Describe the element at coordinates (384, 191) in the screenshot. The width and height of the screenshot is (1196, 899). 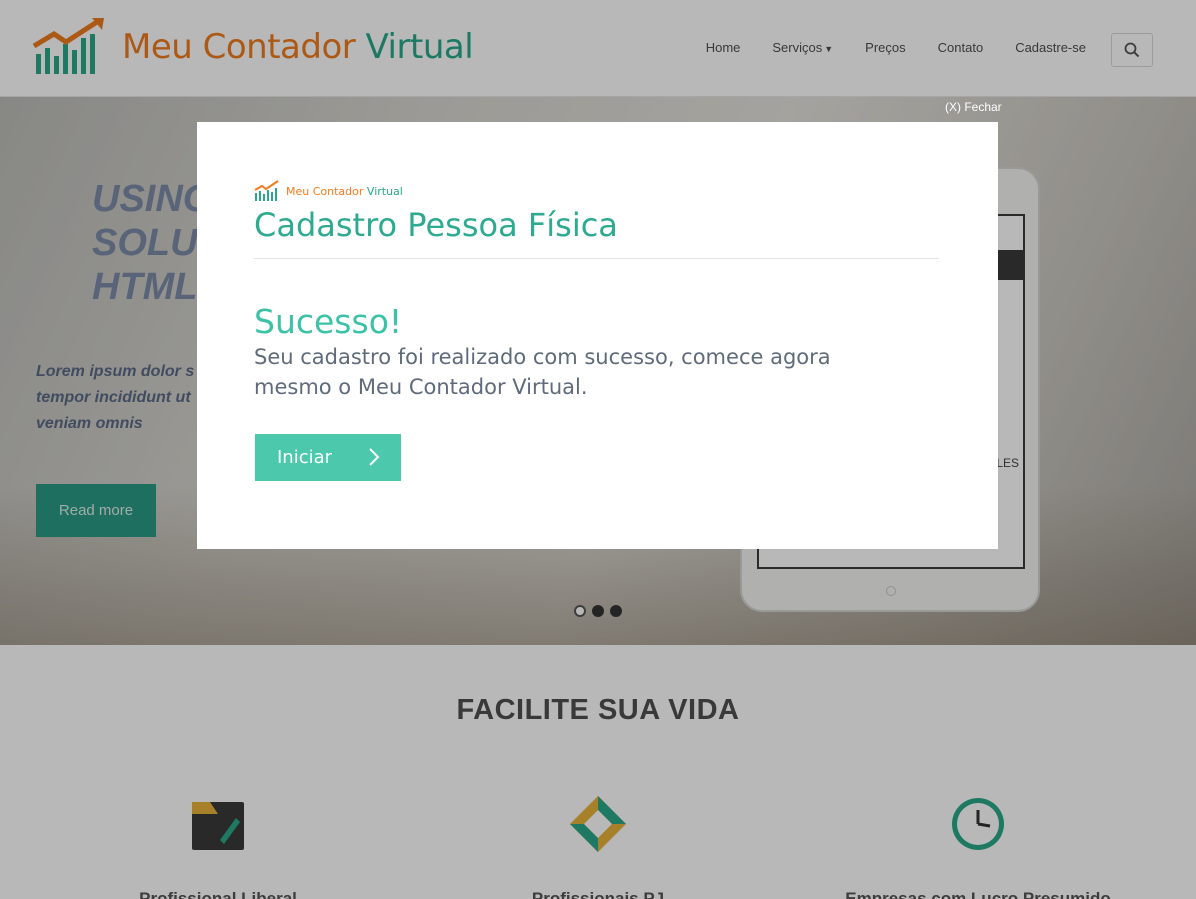
I see `logo-word-virtual: Virtual` at that location.